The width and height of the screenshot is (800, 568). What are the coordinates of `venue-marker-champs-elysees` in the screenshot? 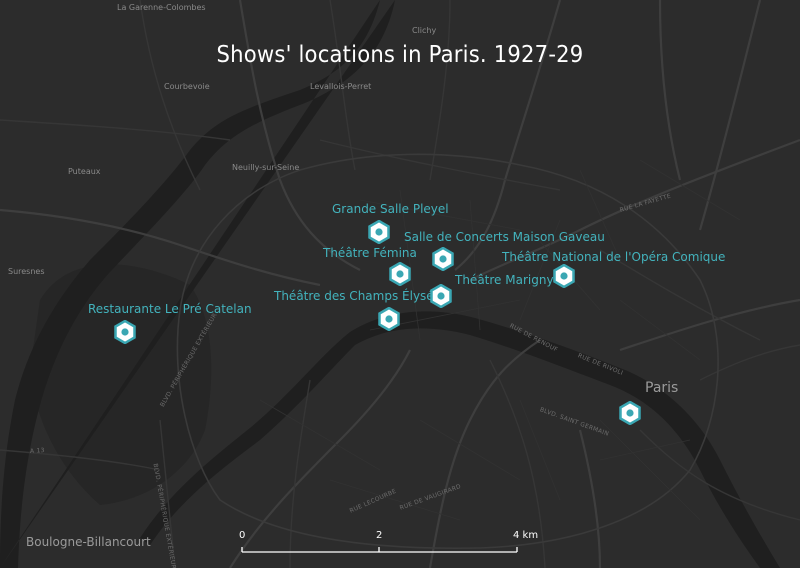 It's located at (389, 319).